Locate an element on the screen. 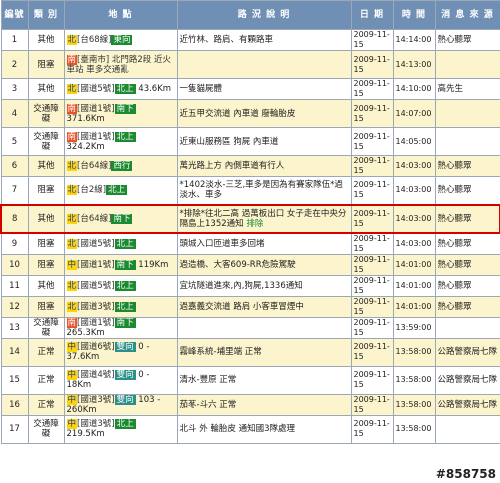 The height and width of the screenshot is (483, 500). cell-time: 14:03:00 is located at coordinates (414, 243).